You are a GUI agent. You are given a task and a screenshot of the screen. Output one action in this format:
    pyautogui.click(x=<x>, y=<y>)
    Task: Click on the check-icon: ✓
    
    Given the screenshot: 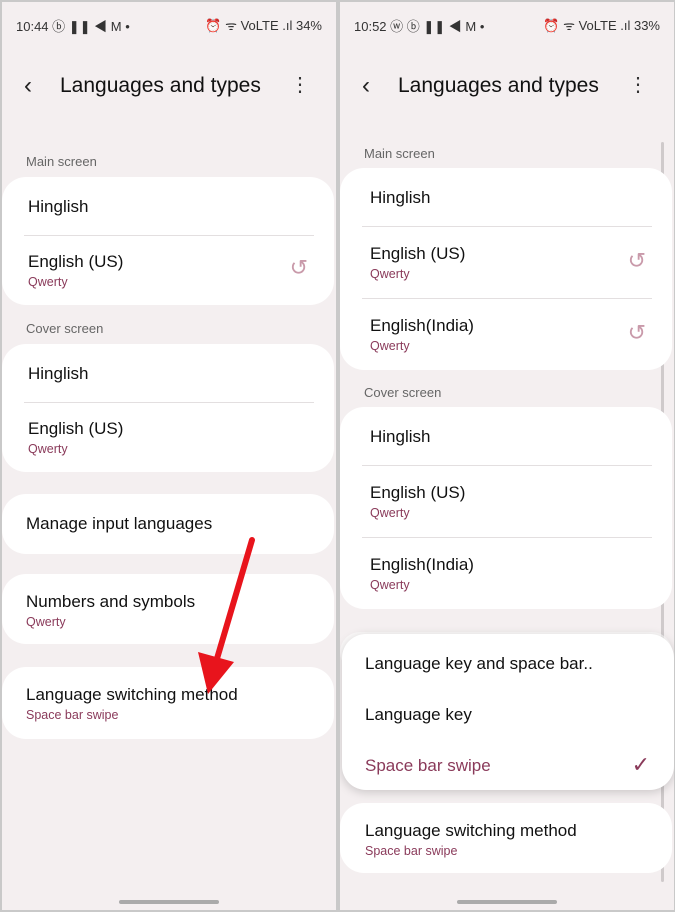 What is the action you would take?
    pyautogui.click(x=640, y=764)
    